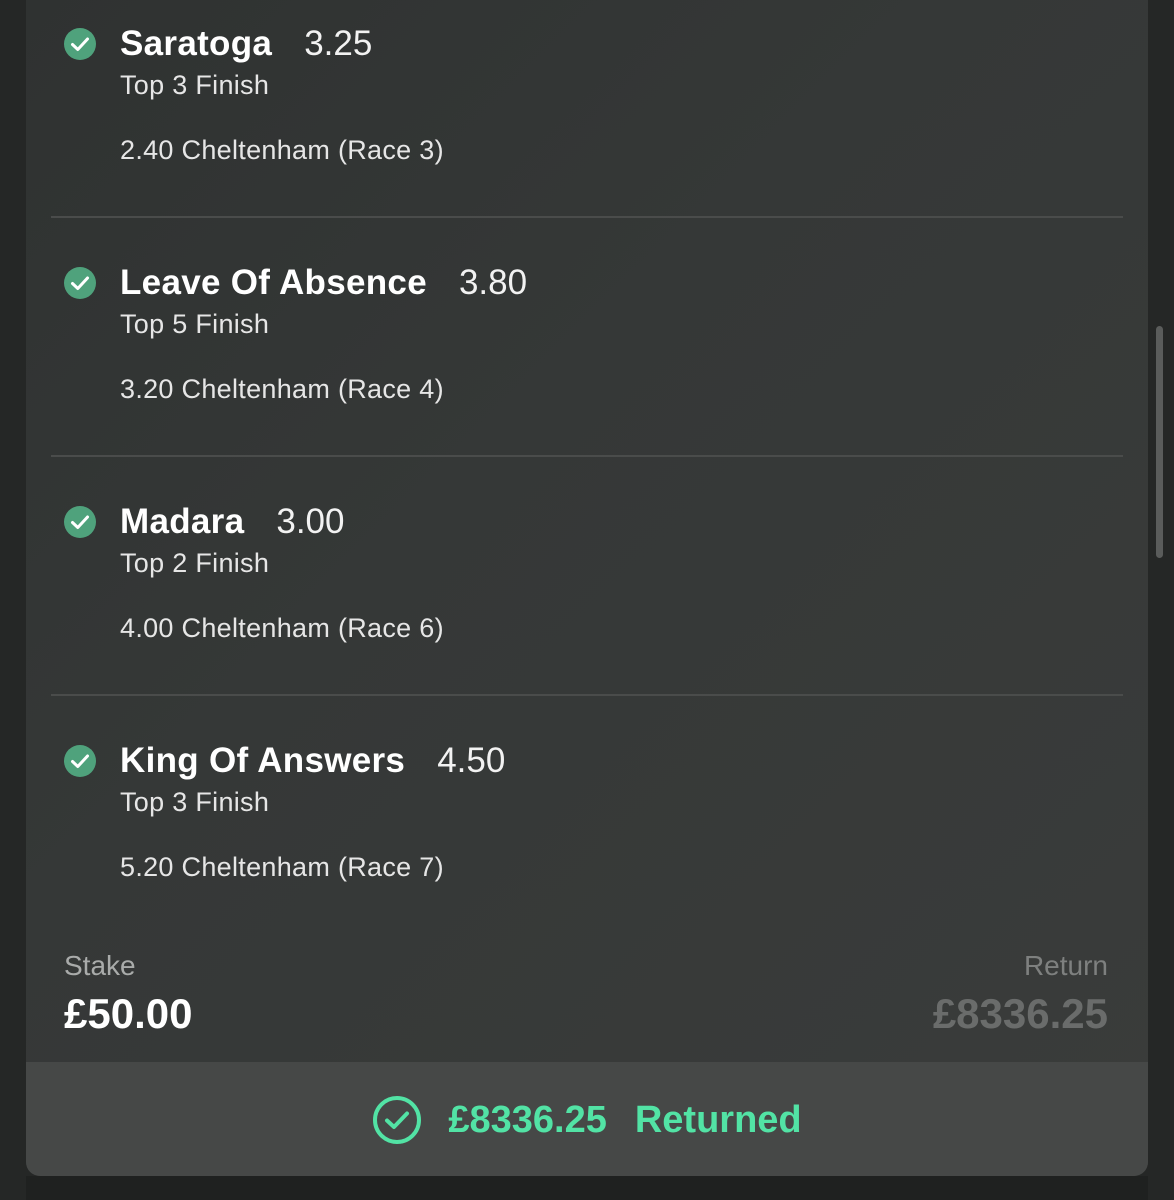 This screenshot has width=1174, height=1200. Describe the element at coordinates (471, 760) in the screenshot. I see `selection-odds: 4.50` at that location.